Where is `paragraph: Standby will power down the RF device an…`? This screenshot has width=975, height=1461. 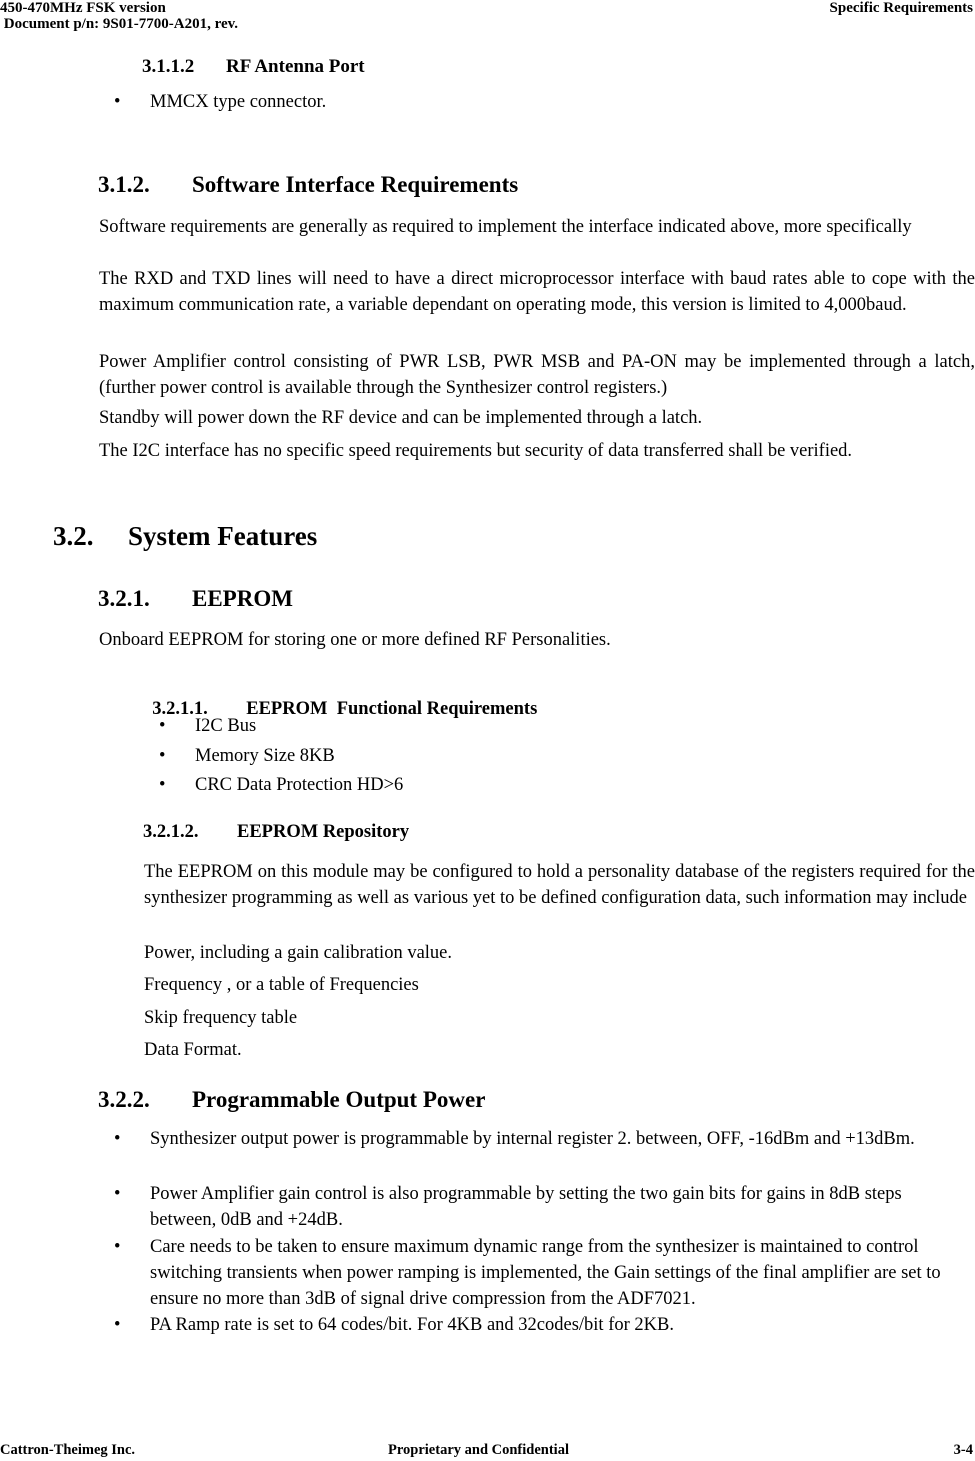 paragraph: Standby will power down the RF device an… is located at coordinates (401, 418).